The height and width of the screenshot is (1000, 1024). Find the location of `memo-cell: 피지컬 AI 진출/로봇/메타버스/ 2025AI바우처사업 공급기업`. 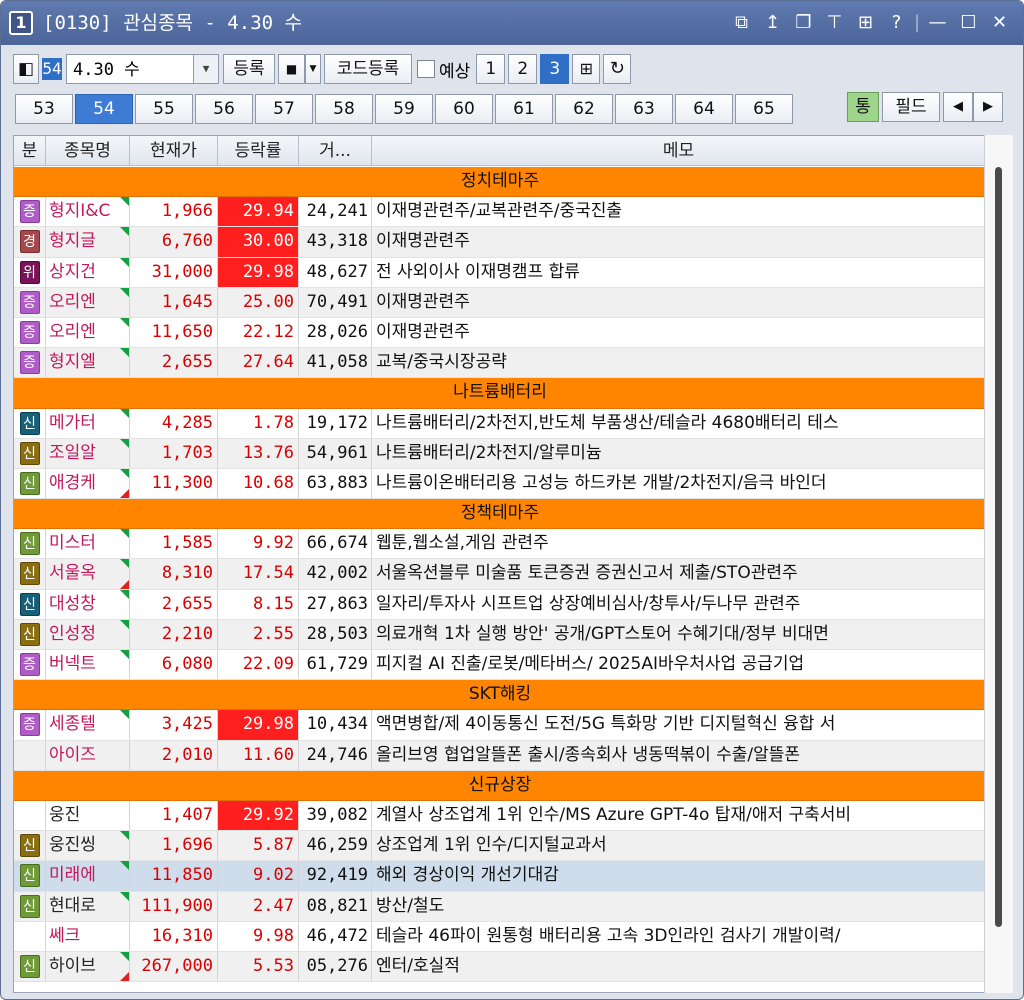

memo-cell: 피지컬 AI 진출/로봇/메타버스/ 2025AI바우처사업 공급기업 is located at coordinates (679, 665).